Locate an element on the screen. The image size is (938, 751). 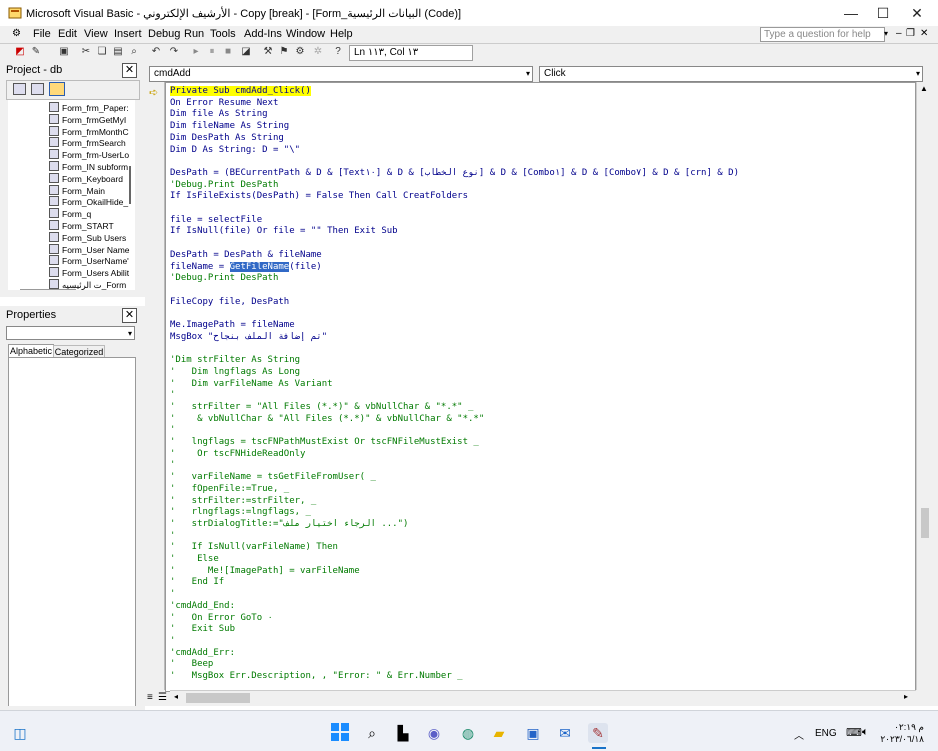
code-line: 'Debug.Print DesPath is located at coordinates (224, 279).